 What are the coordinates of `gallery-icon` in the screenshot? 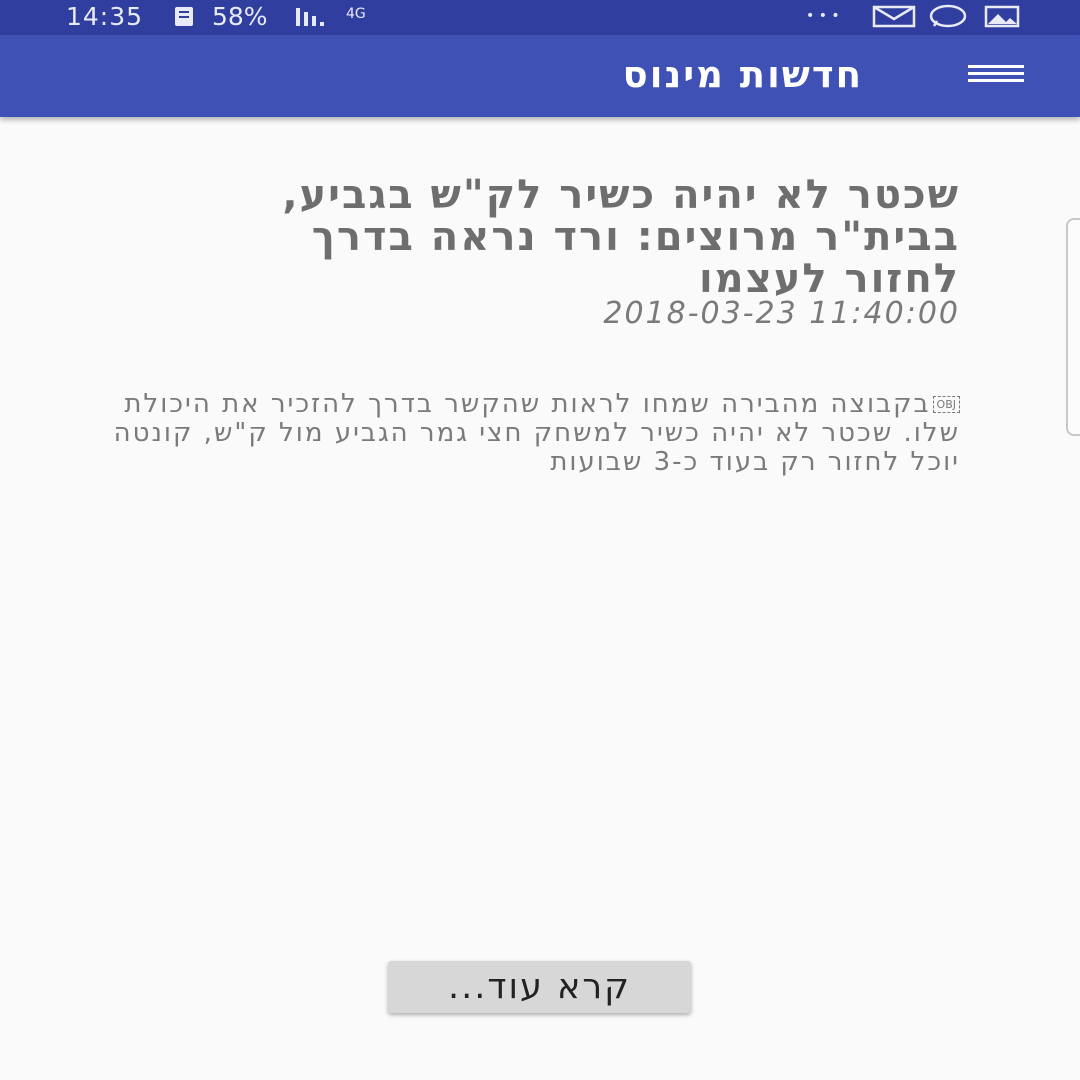 It's located at (1002, 20).